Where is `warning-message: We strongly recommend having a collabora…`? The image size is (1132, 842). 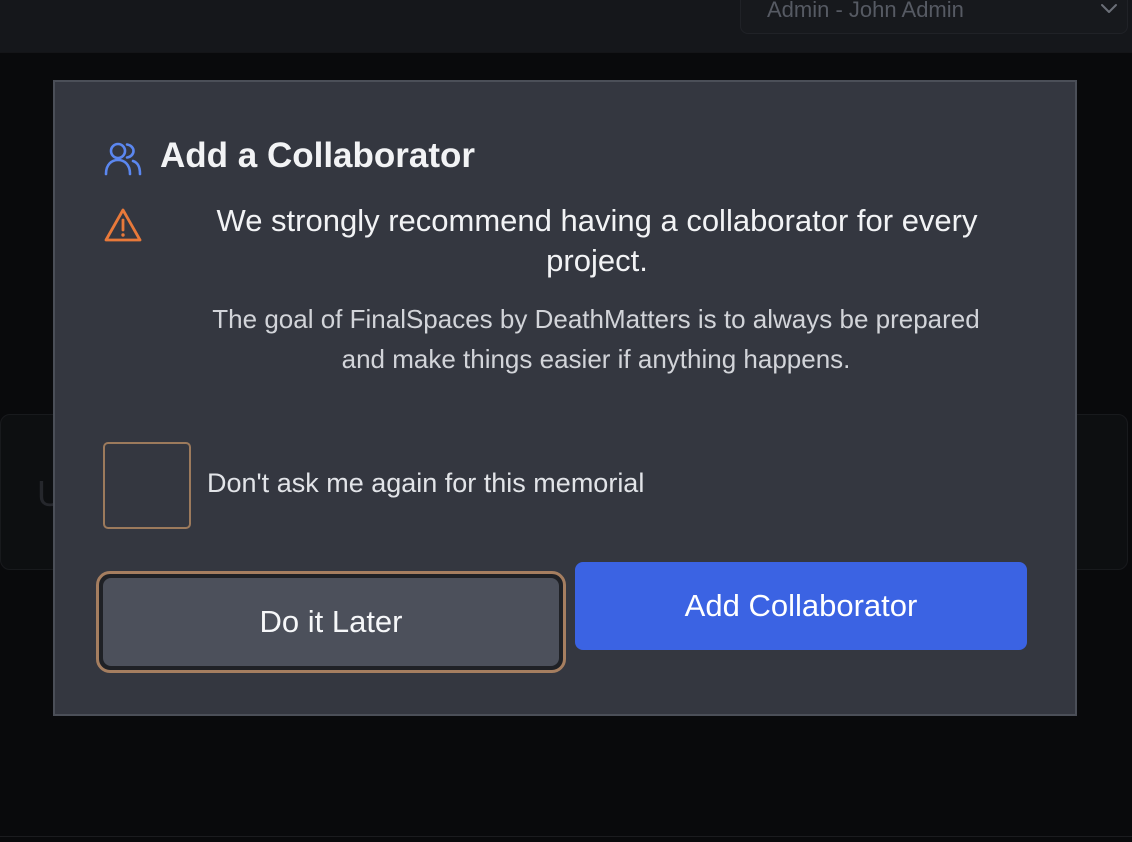 warning-message: We strongly recommend having a collabora… is located at coordinates (597, 240).